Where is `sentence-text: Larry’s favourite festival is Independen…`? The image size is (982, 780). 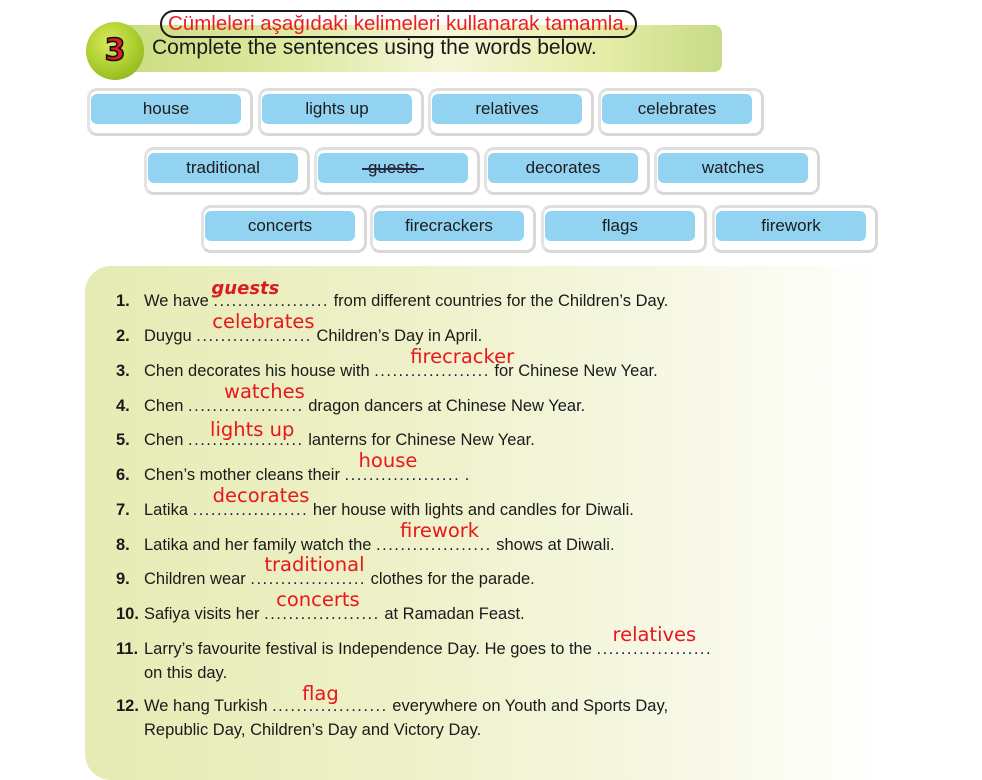
sentence-text: Larry’s favourite festival is Independen… is located at coordinates (370, 649).